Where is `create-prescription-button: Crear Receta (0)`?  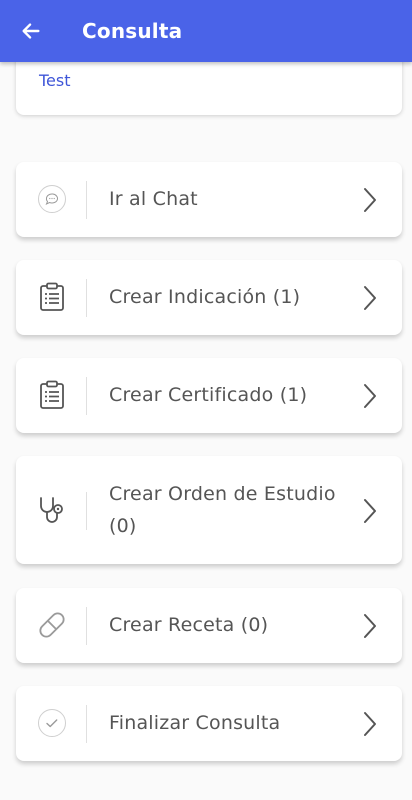 create-prescription-button: Crear Receta (0) is located at coordinates (209, 625).